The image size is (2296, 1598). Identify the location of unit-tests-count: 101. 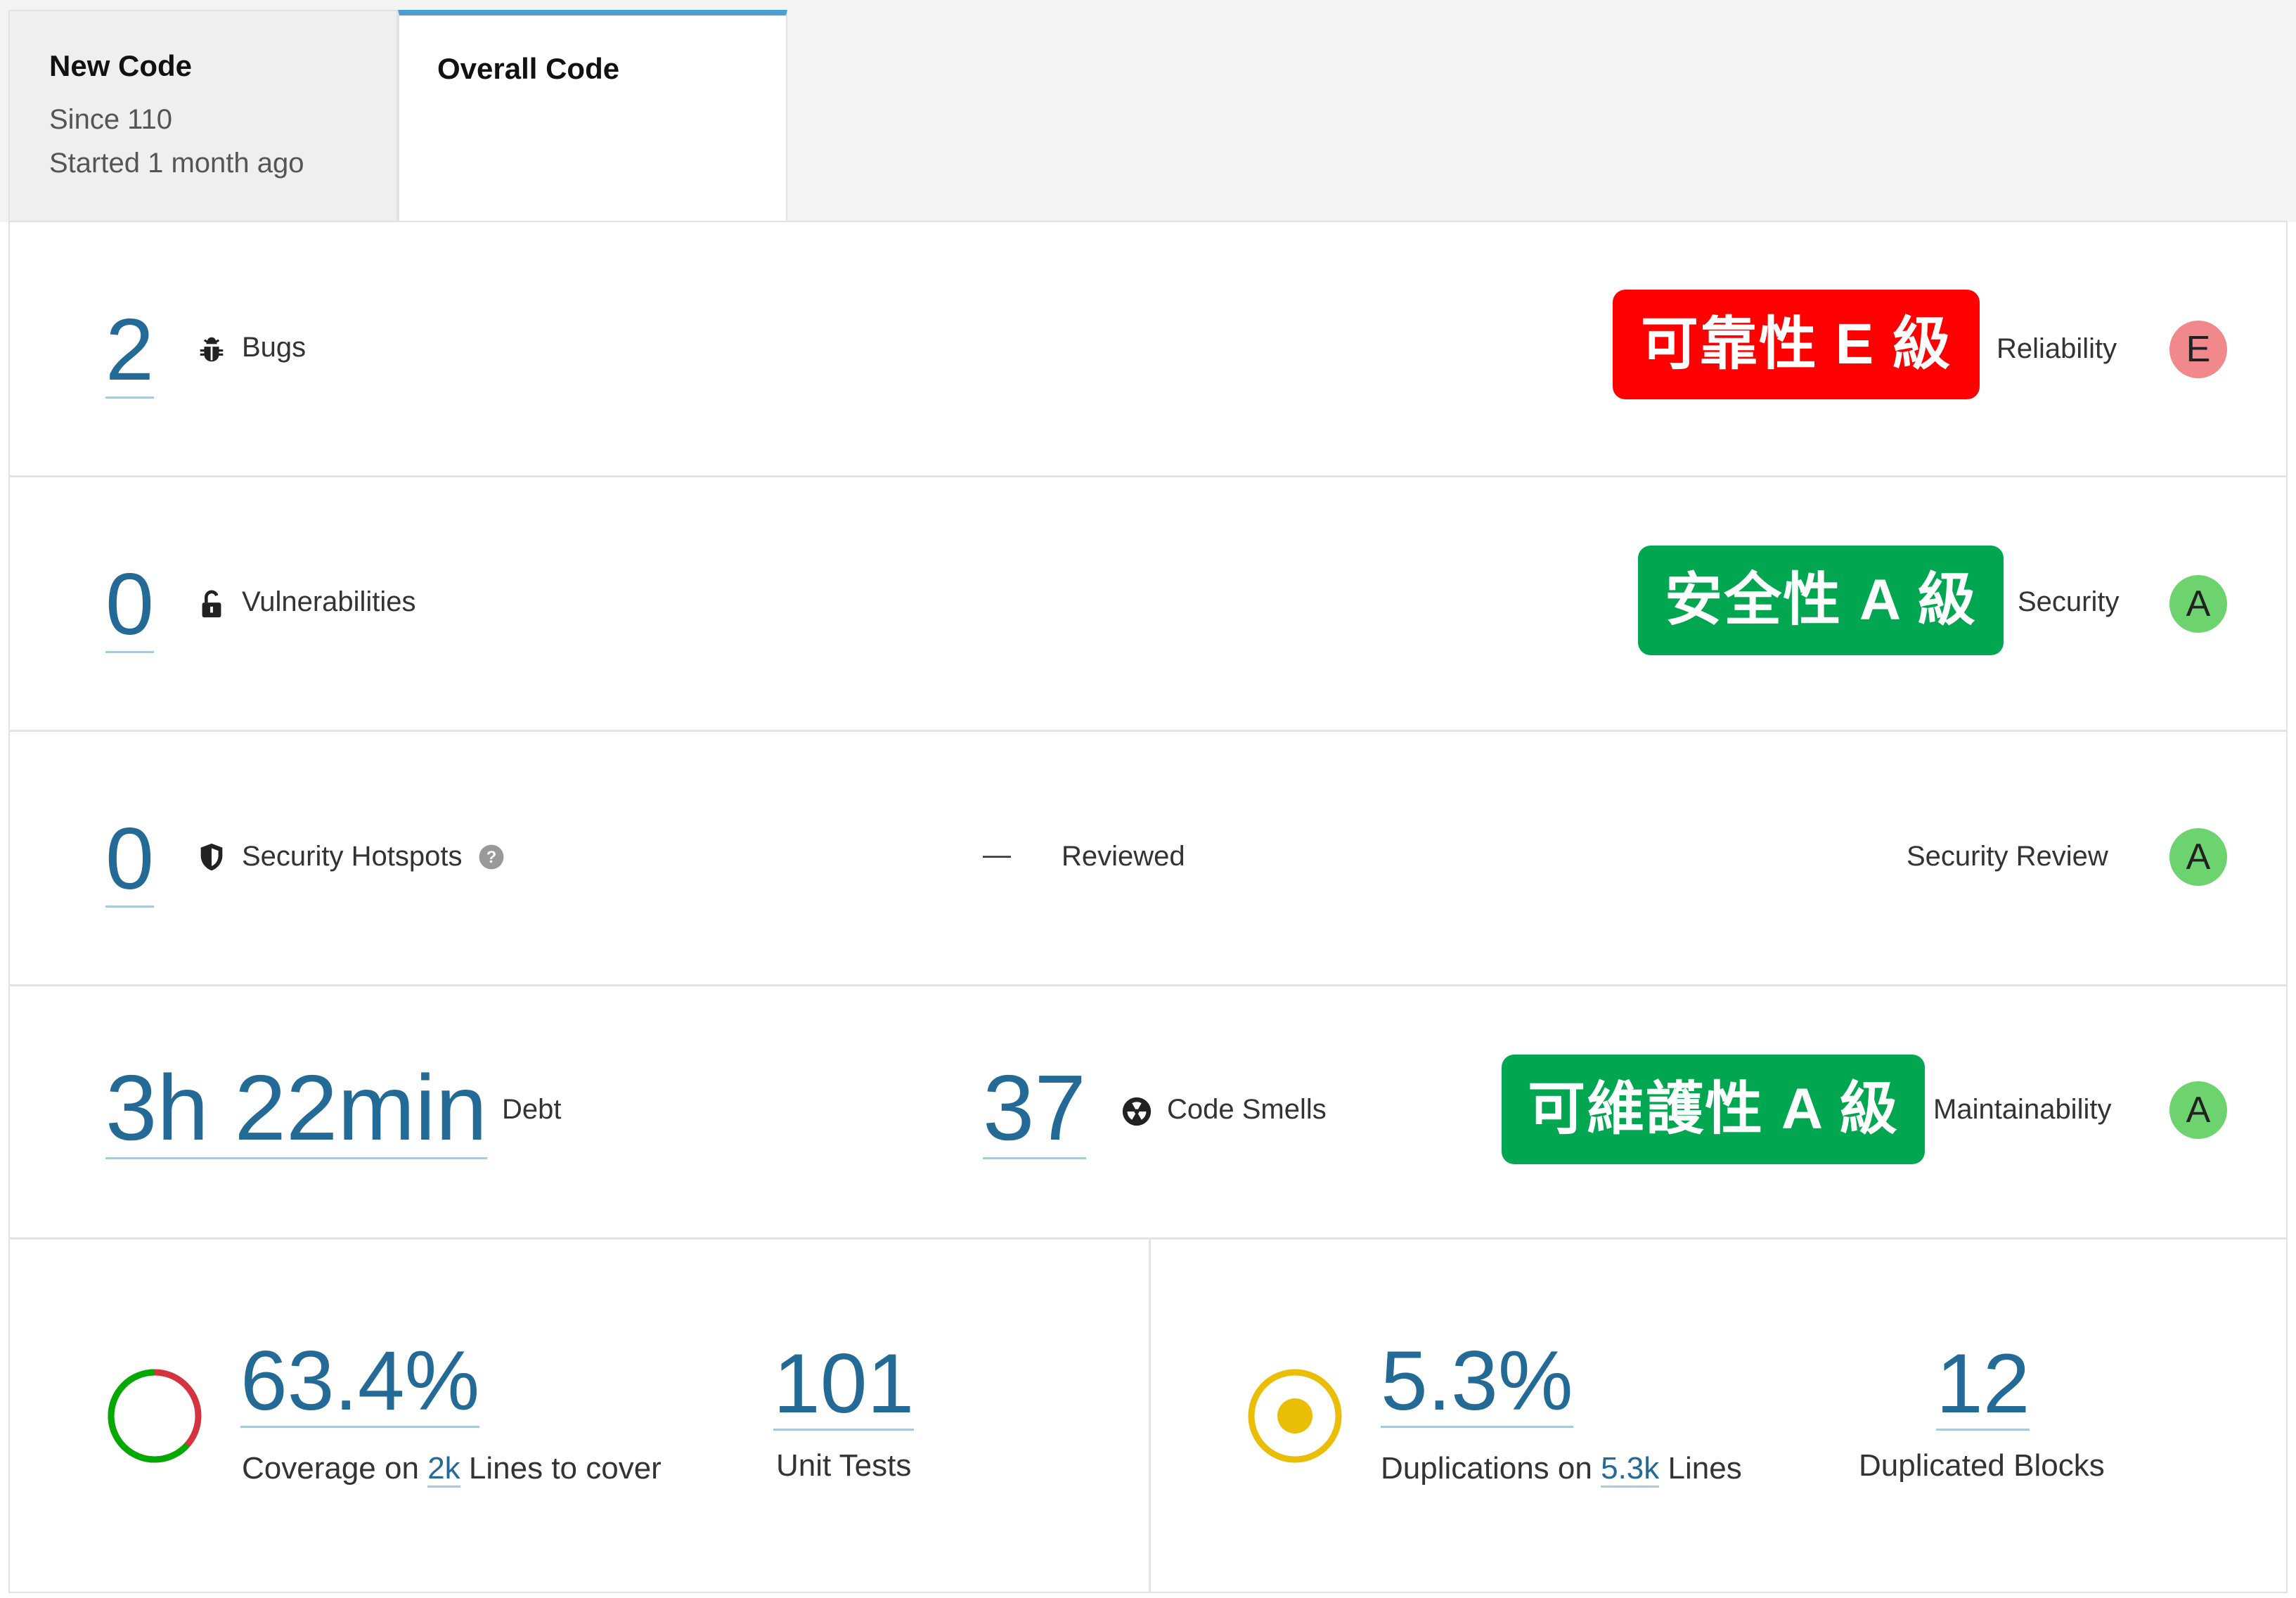
(844, 1386).